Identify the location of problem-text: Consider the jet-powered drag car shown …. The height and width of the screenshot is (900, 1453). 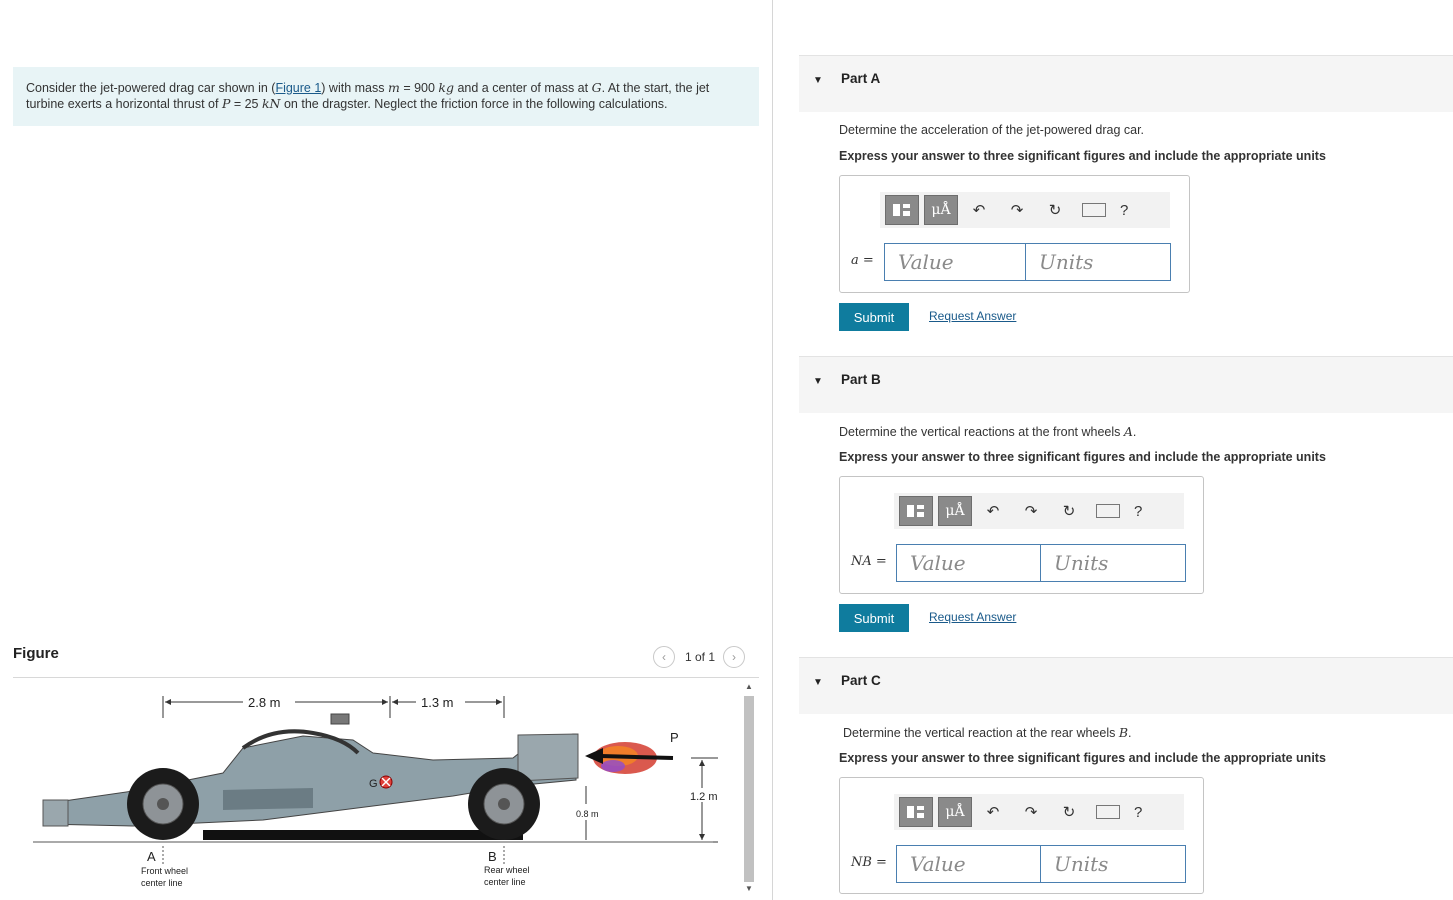
(151, 88).